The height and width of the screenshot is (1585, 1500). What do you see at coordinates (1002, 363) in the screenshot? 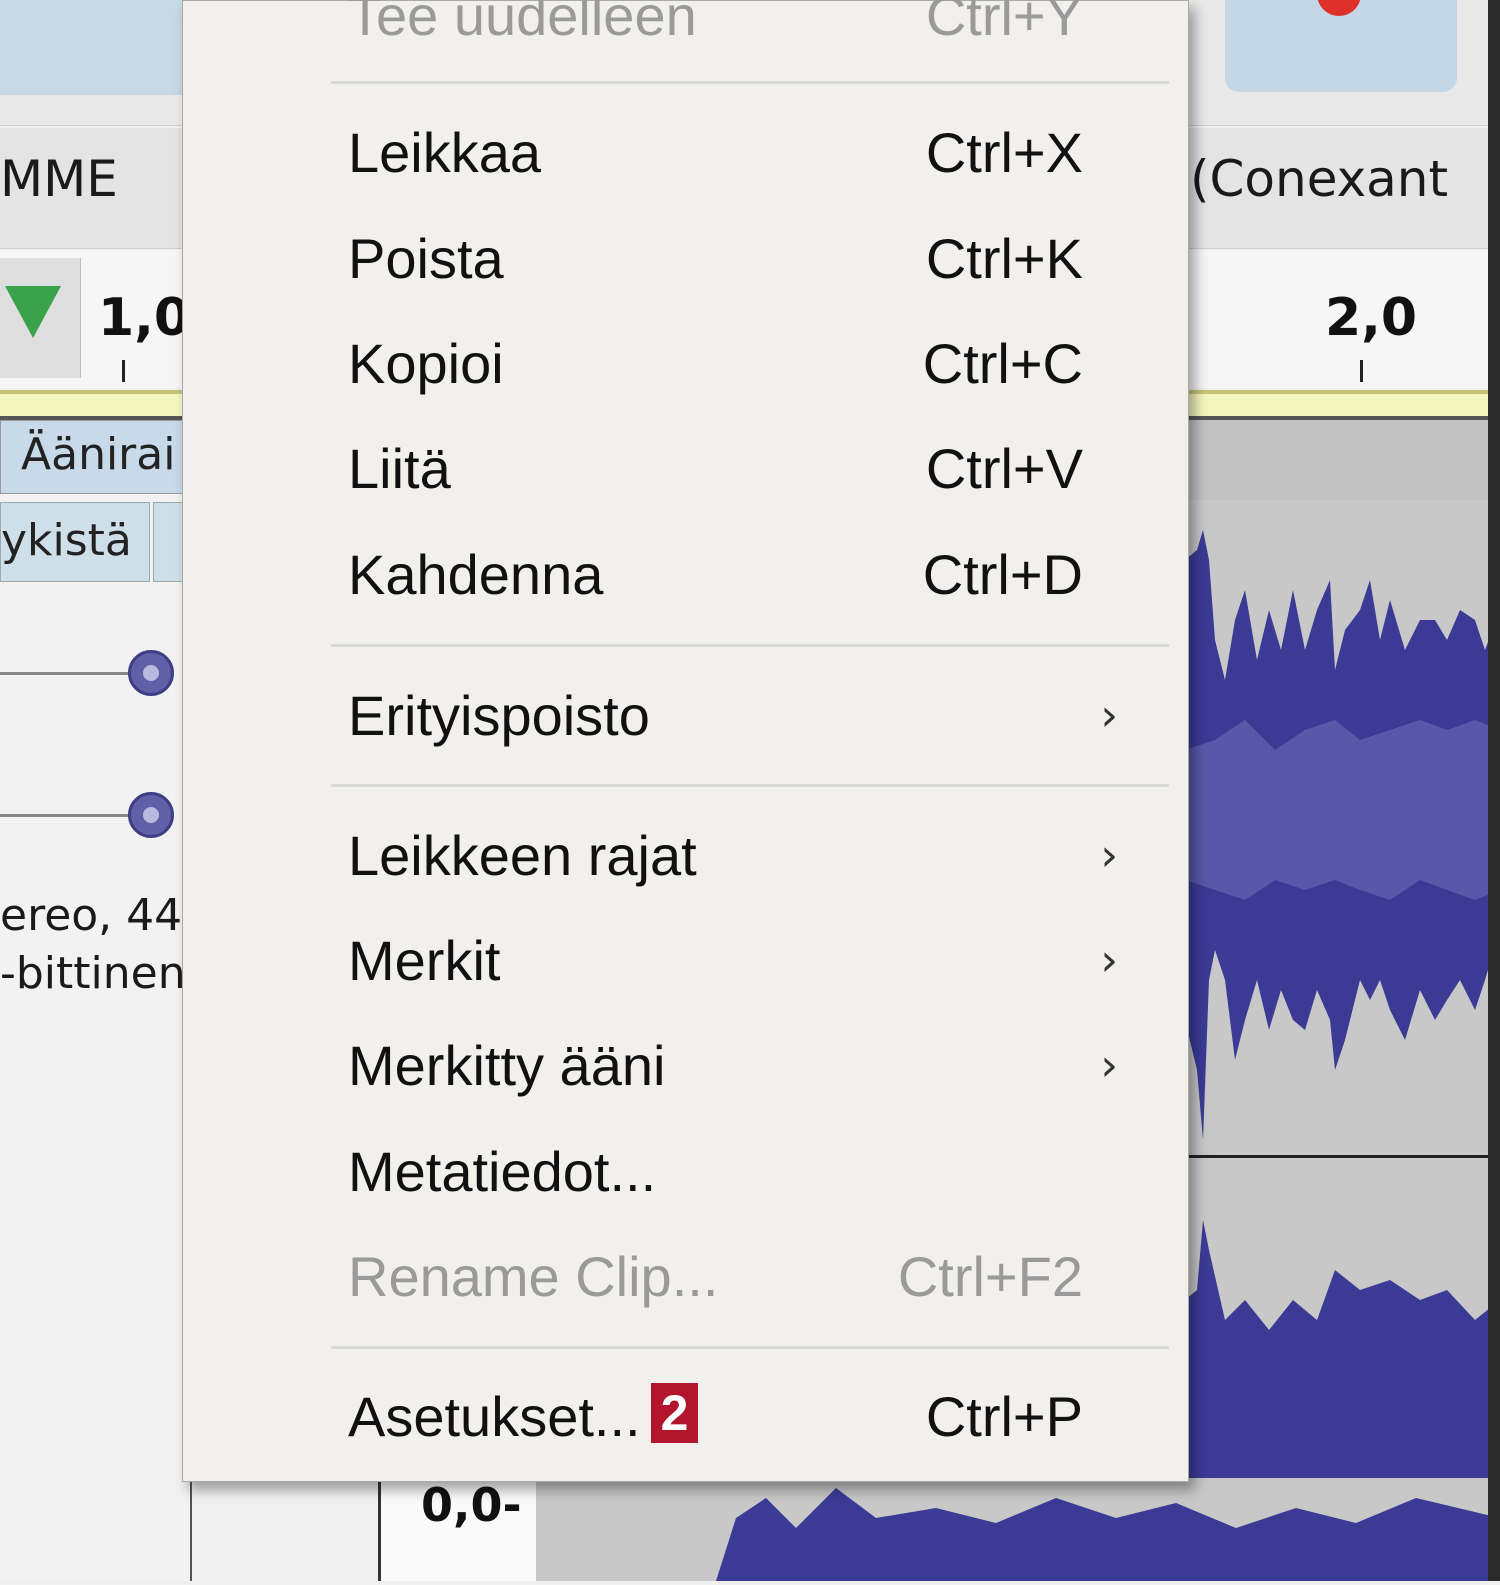
I see `menu-item-shortcut: Ctrl+C` at bounding box center [1002, 363].